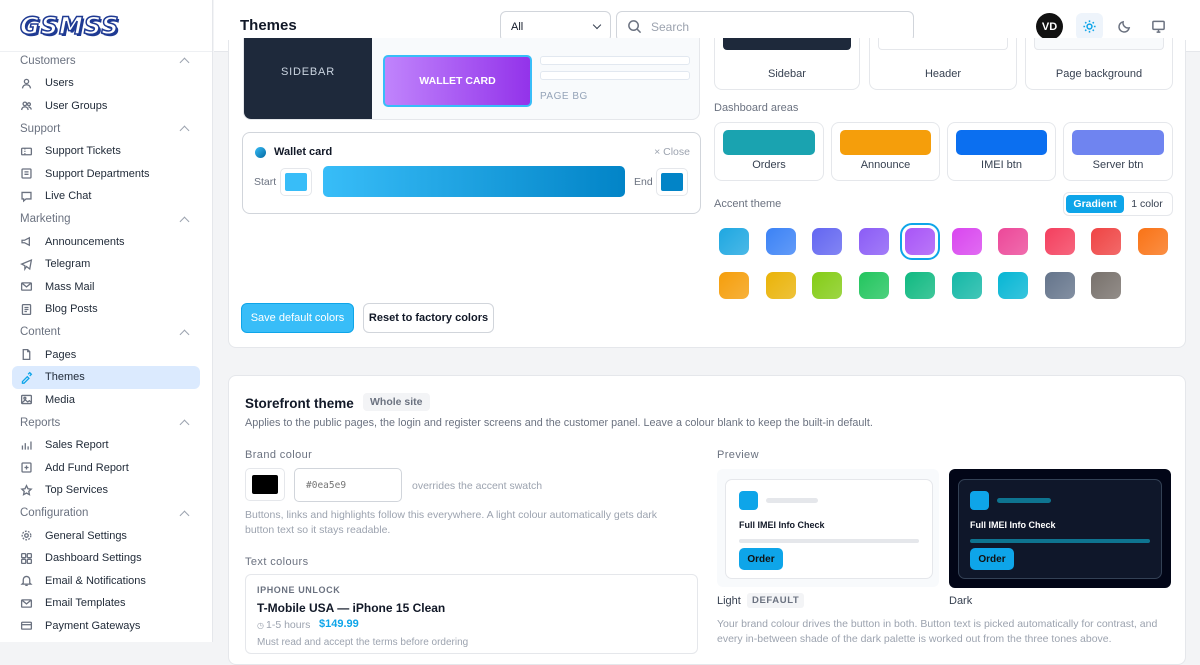 Image resolution: width=1200 pixels, height=665 pixels. What do you see at coordinates (106, 309) in the screenshot?
I see `sidebar-item-blog-posts: Blog Posts` at bounding box center [106, 309].